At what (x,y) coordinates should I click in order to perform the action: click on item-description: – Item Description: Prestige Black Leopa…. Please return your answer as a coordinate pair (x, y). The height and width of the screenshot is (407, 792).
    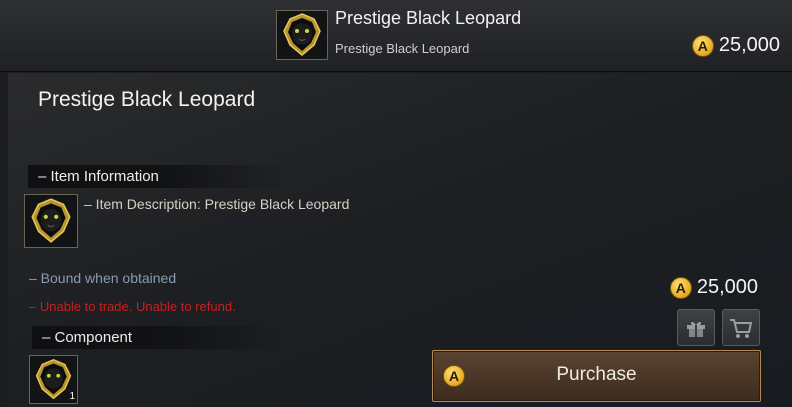
    Looking at the image, I should click on (217, 204).